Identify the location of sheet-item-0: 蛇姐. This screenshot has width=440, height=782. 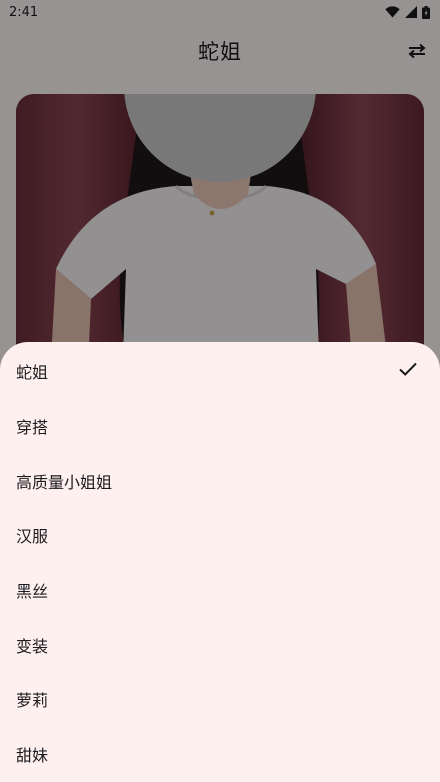
(220, 371).